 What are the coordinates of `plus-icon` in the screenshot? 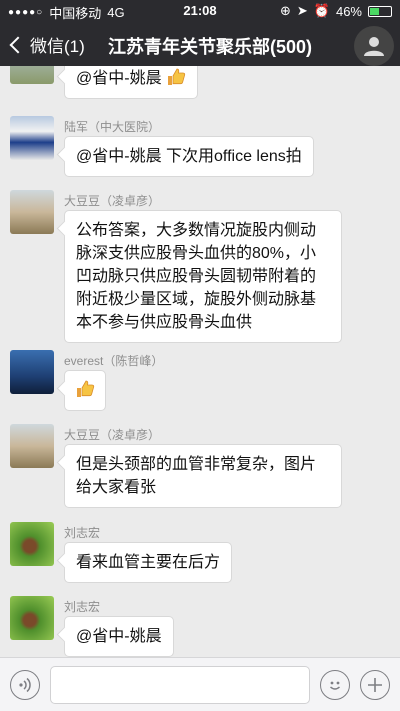 It's located at (375, 685).